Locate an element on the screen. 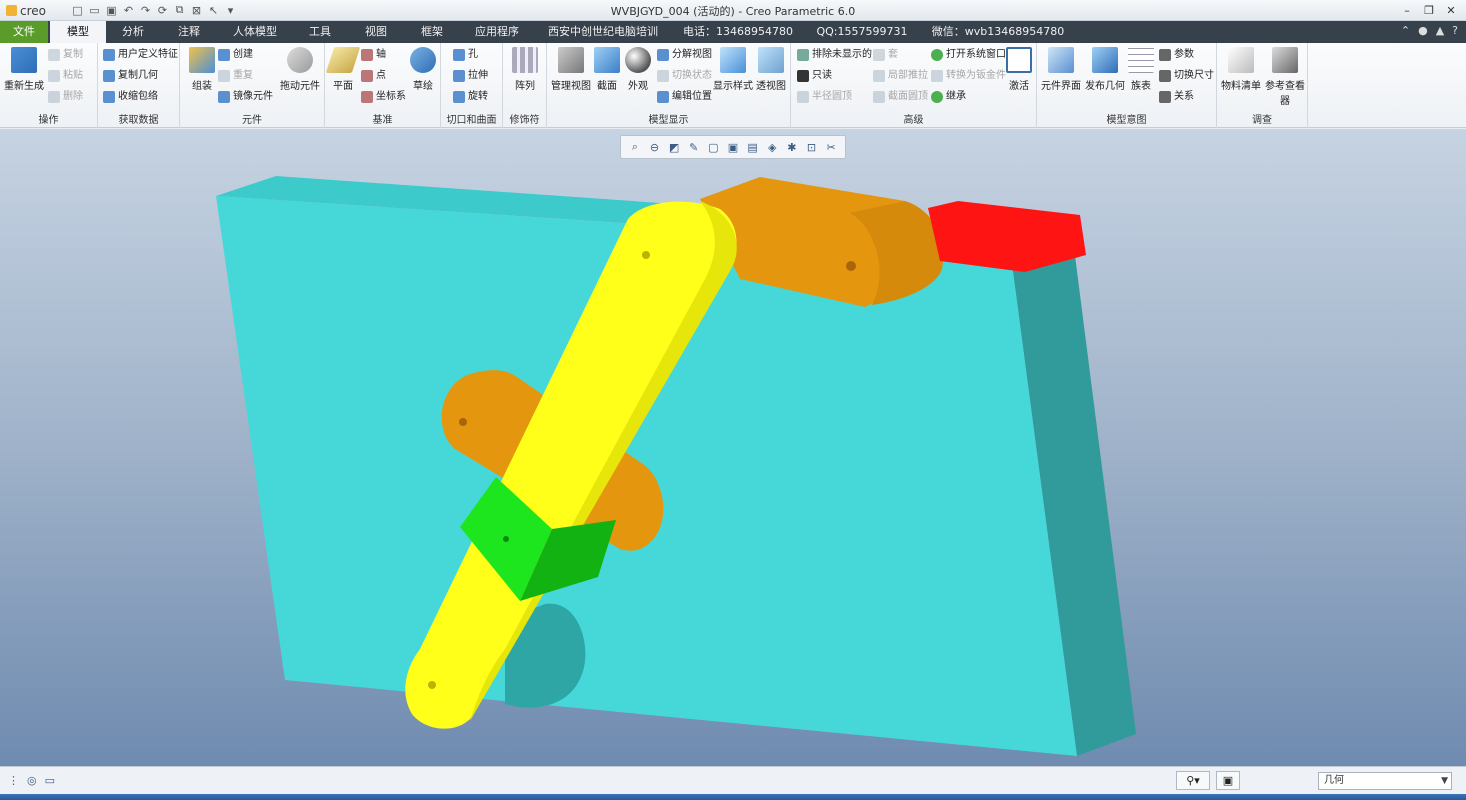 The height and width of the screenshot is (800, 1466). bom-button: 物料清单 is located at coordinates (1241, 69).